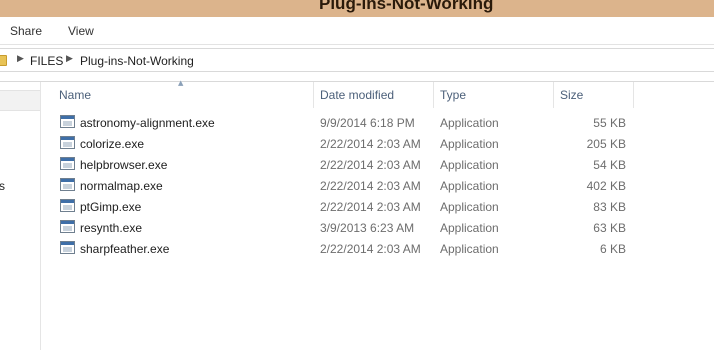  Describe the element at coordinates (46, 61) in the screenshot. I see `breadcrumb-files: FILES` at that location.